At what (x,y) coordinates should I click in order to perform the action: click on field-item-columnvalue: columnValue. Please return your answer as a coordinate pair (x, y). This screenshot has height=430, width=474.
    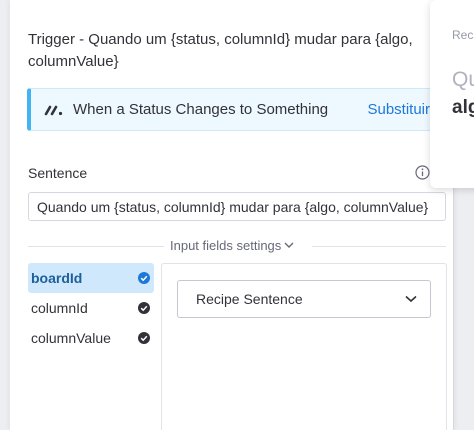
    Looking at the image, I should click on (91, 338).